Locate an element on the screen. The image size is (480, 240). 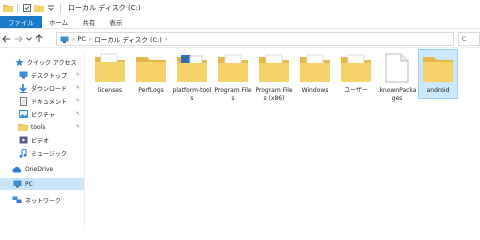
sidebar-item-label: tools is located at coordinates (38, 127).